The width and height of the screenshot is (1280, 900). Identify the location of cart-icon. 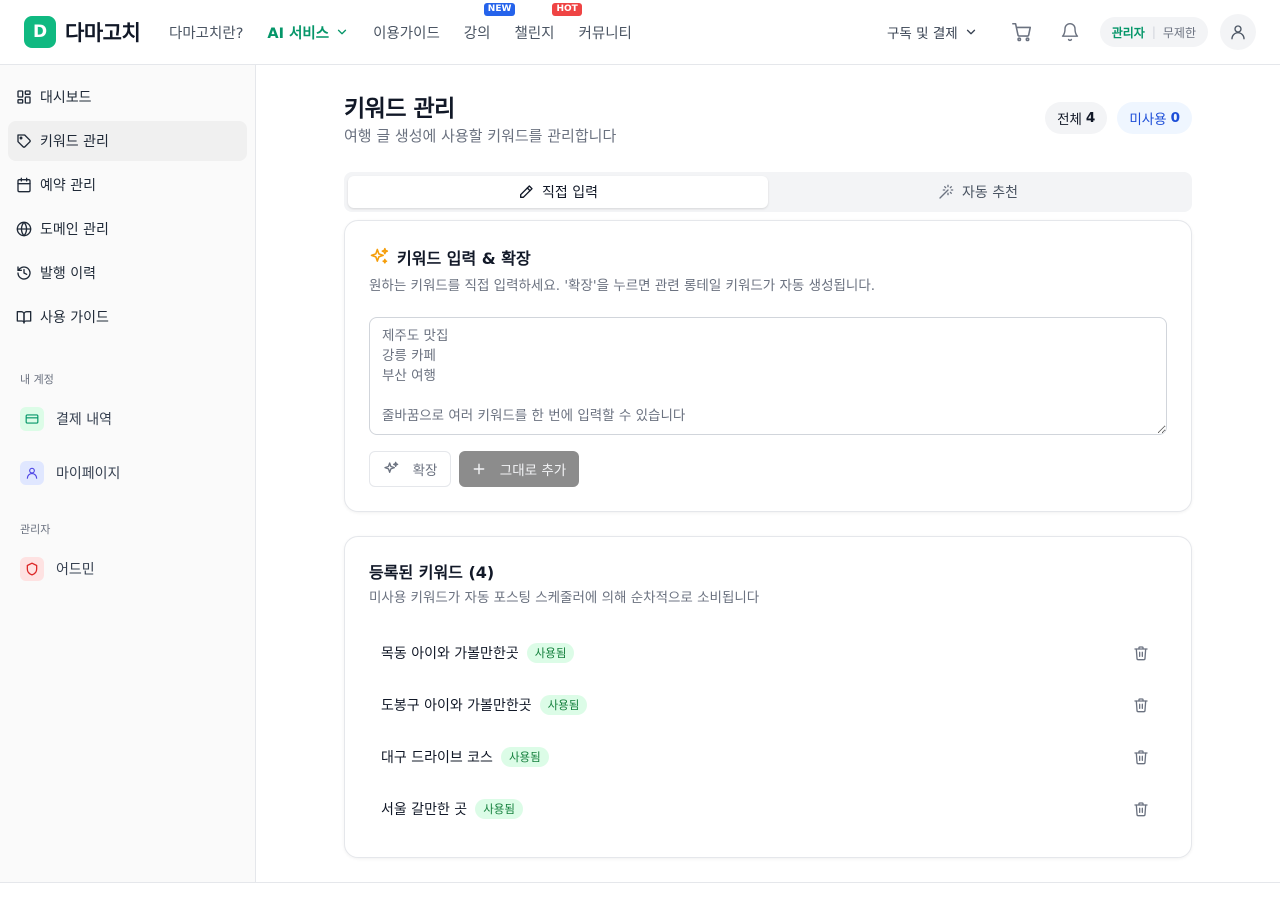
(1022, 32).